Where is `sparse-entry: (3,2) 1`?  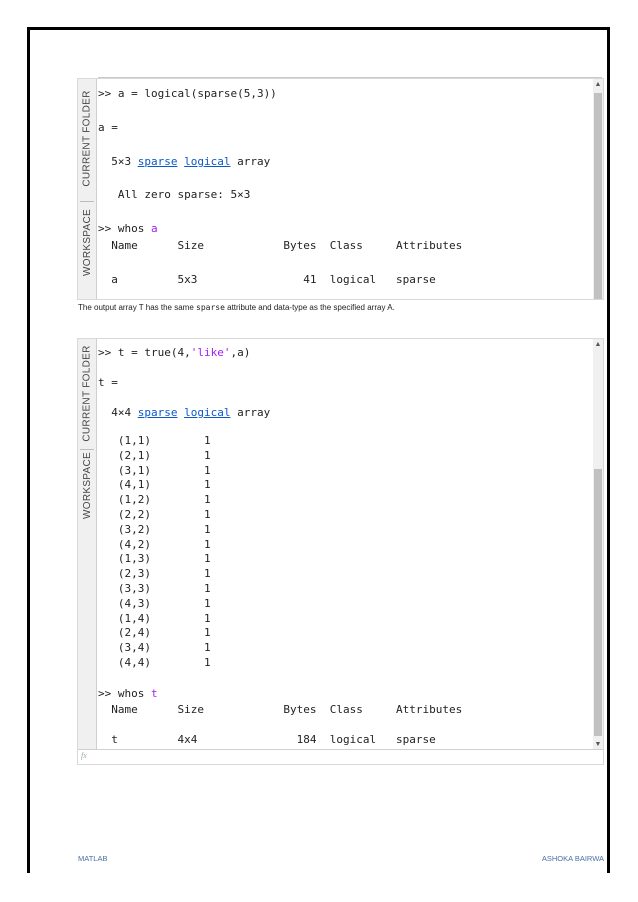
sparse-entry: (3,2) 1 is located at coordinates (154, 529).